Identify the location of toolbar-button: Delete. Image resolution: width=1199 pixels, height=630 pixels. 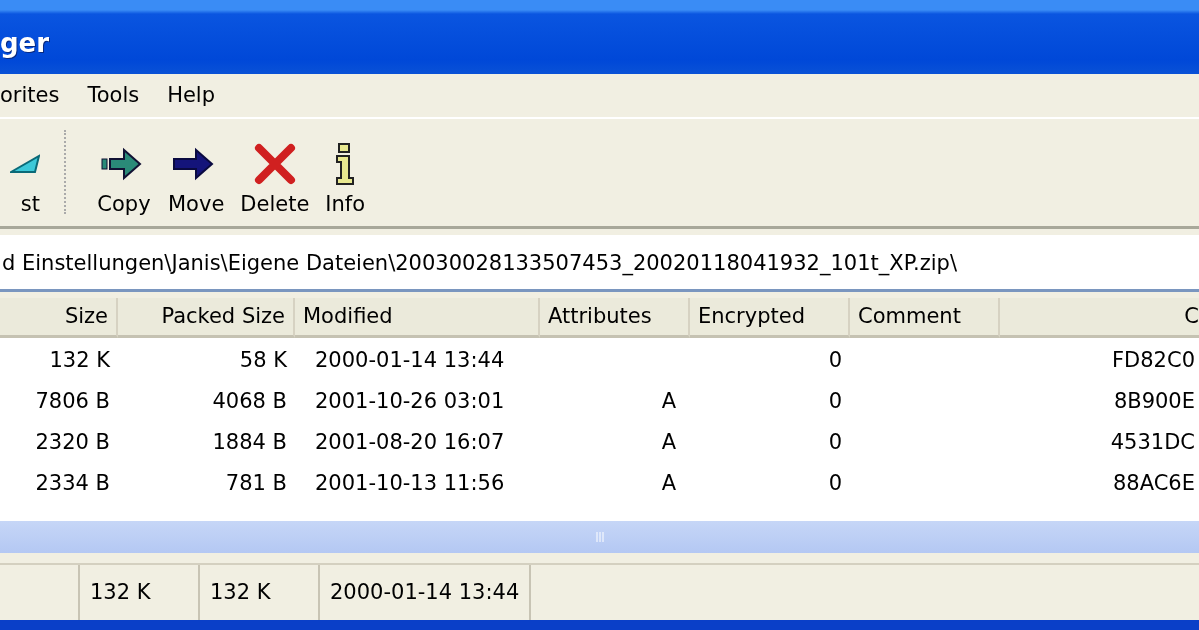
(275, 179).